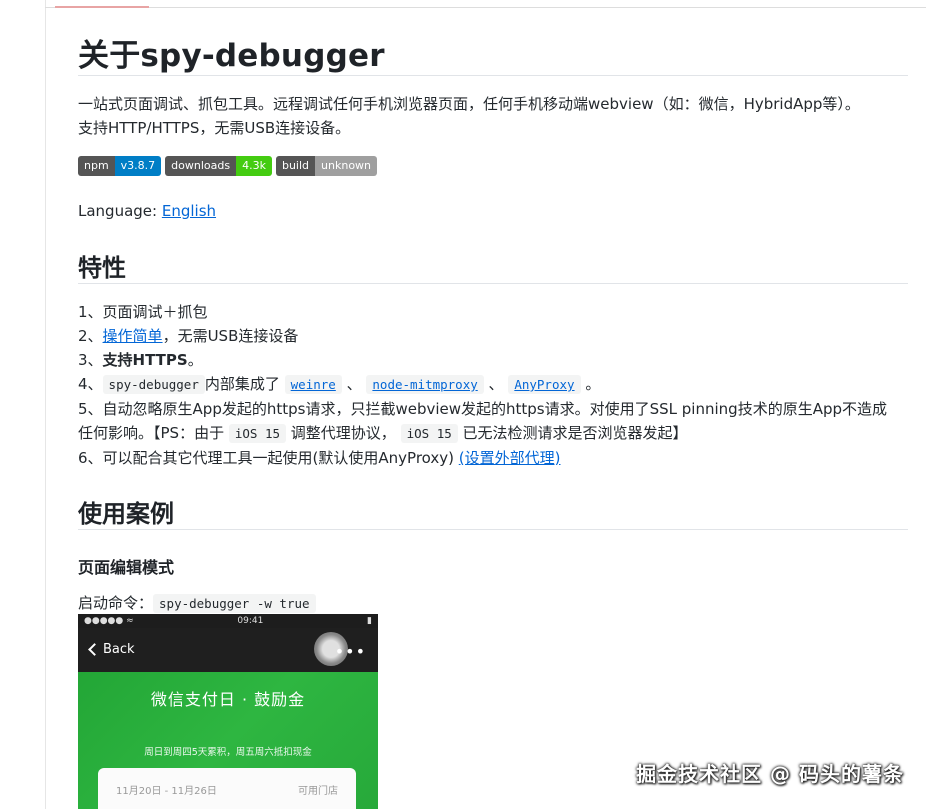  I want to click on more-icon: •••, so click(350, 651).